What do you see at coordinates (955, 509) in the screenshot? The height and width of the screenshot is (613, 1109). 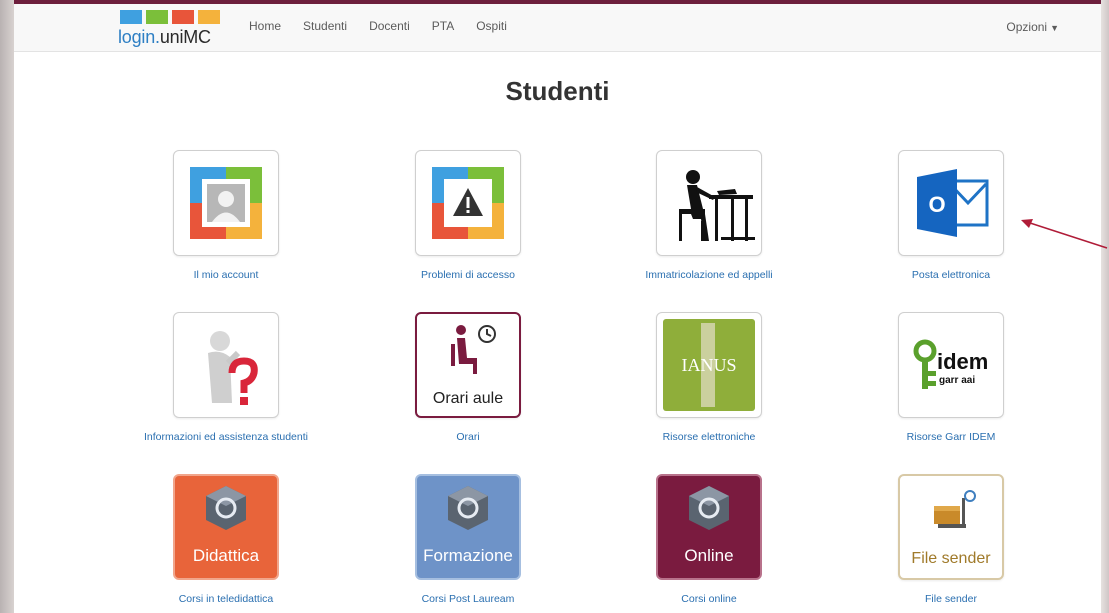 I see `filesender-icon` at bounding box center [955, 509].